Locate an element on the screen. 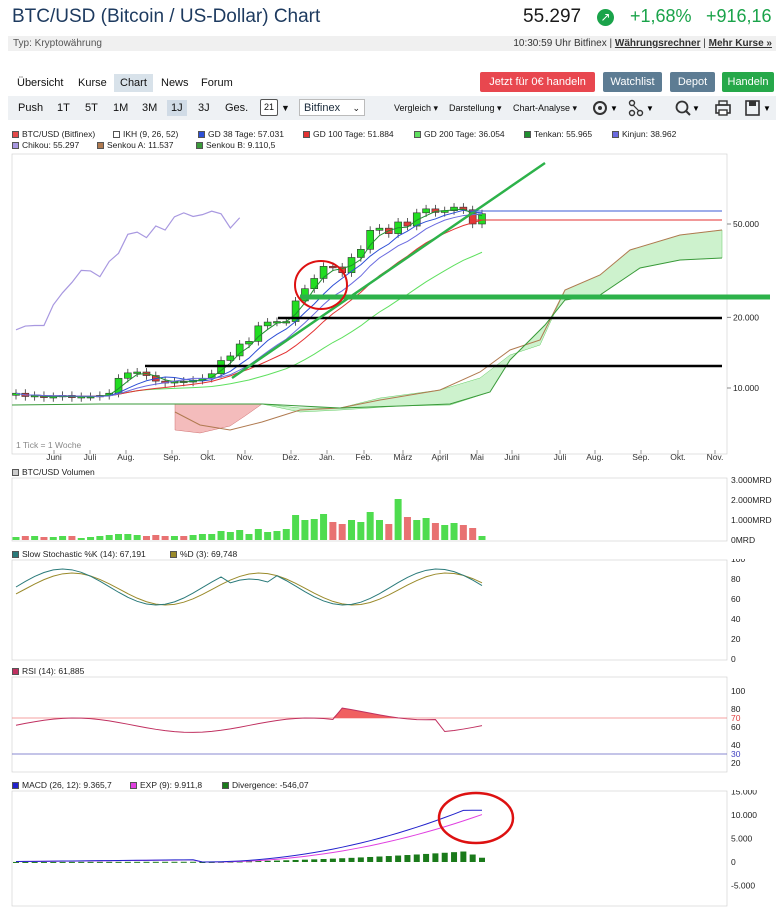 Image resolution: width=776 pixels, height=912 pixels. y-tick-label: 0MRD is located at coordinates (743, 539).